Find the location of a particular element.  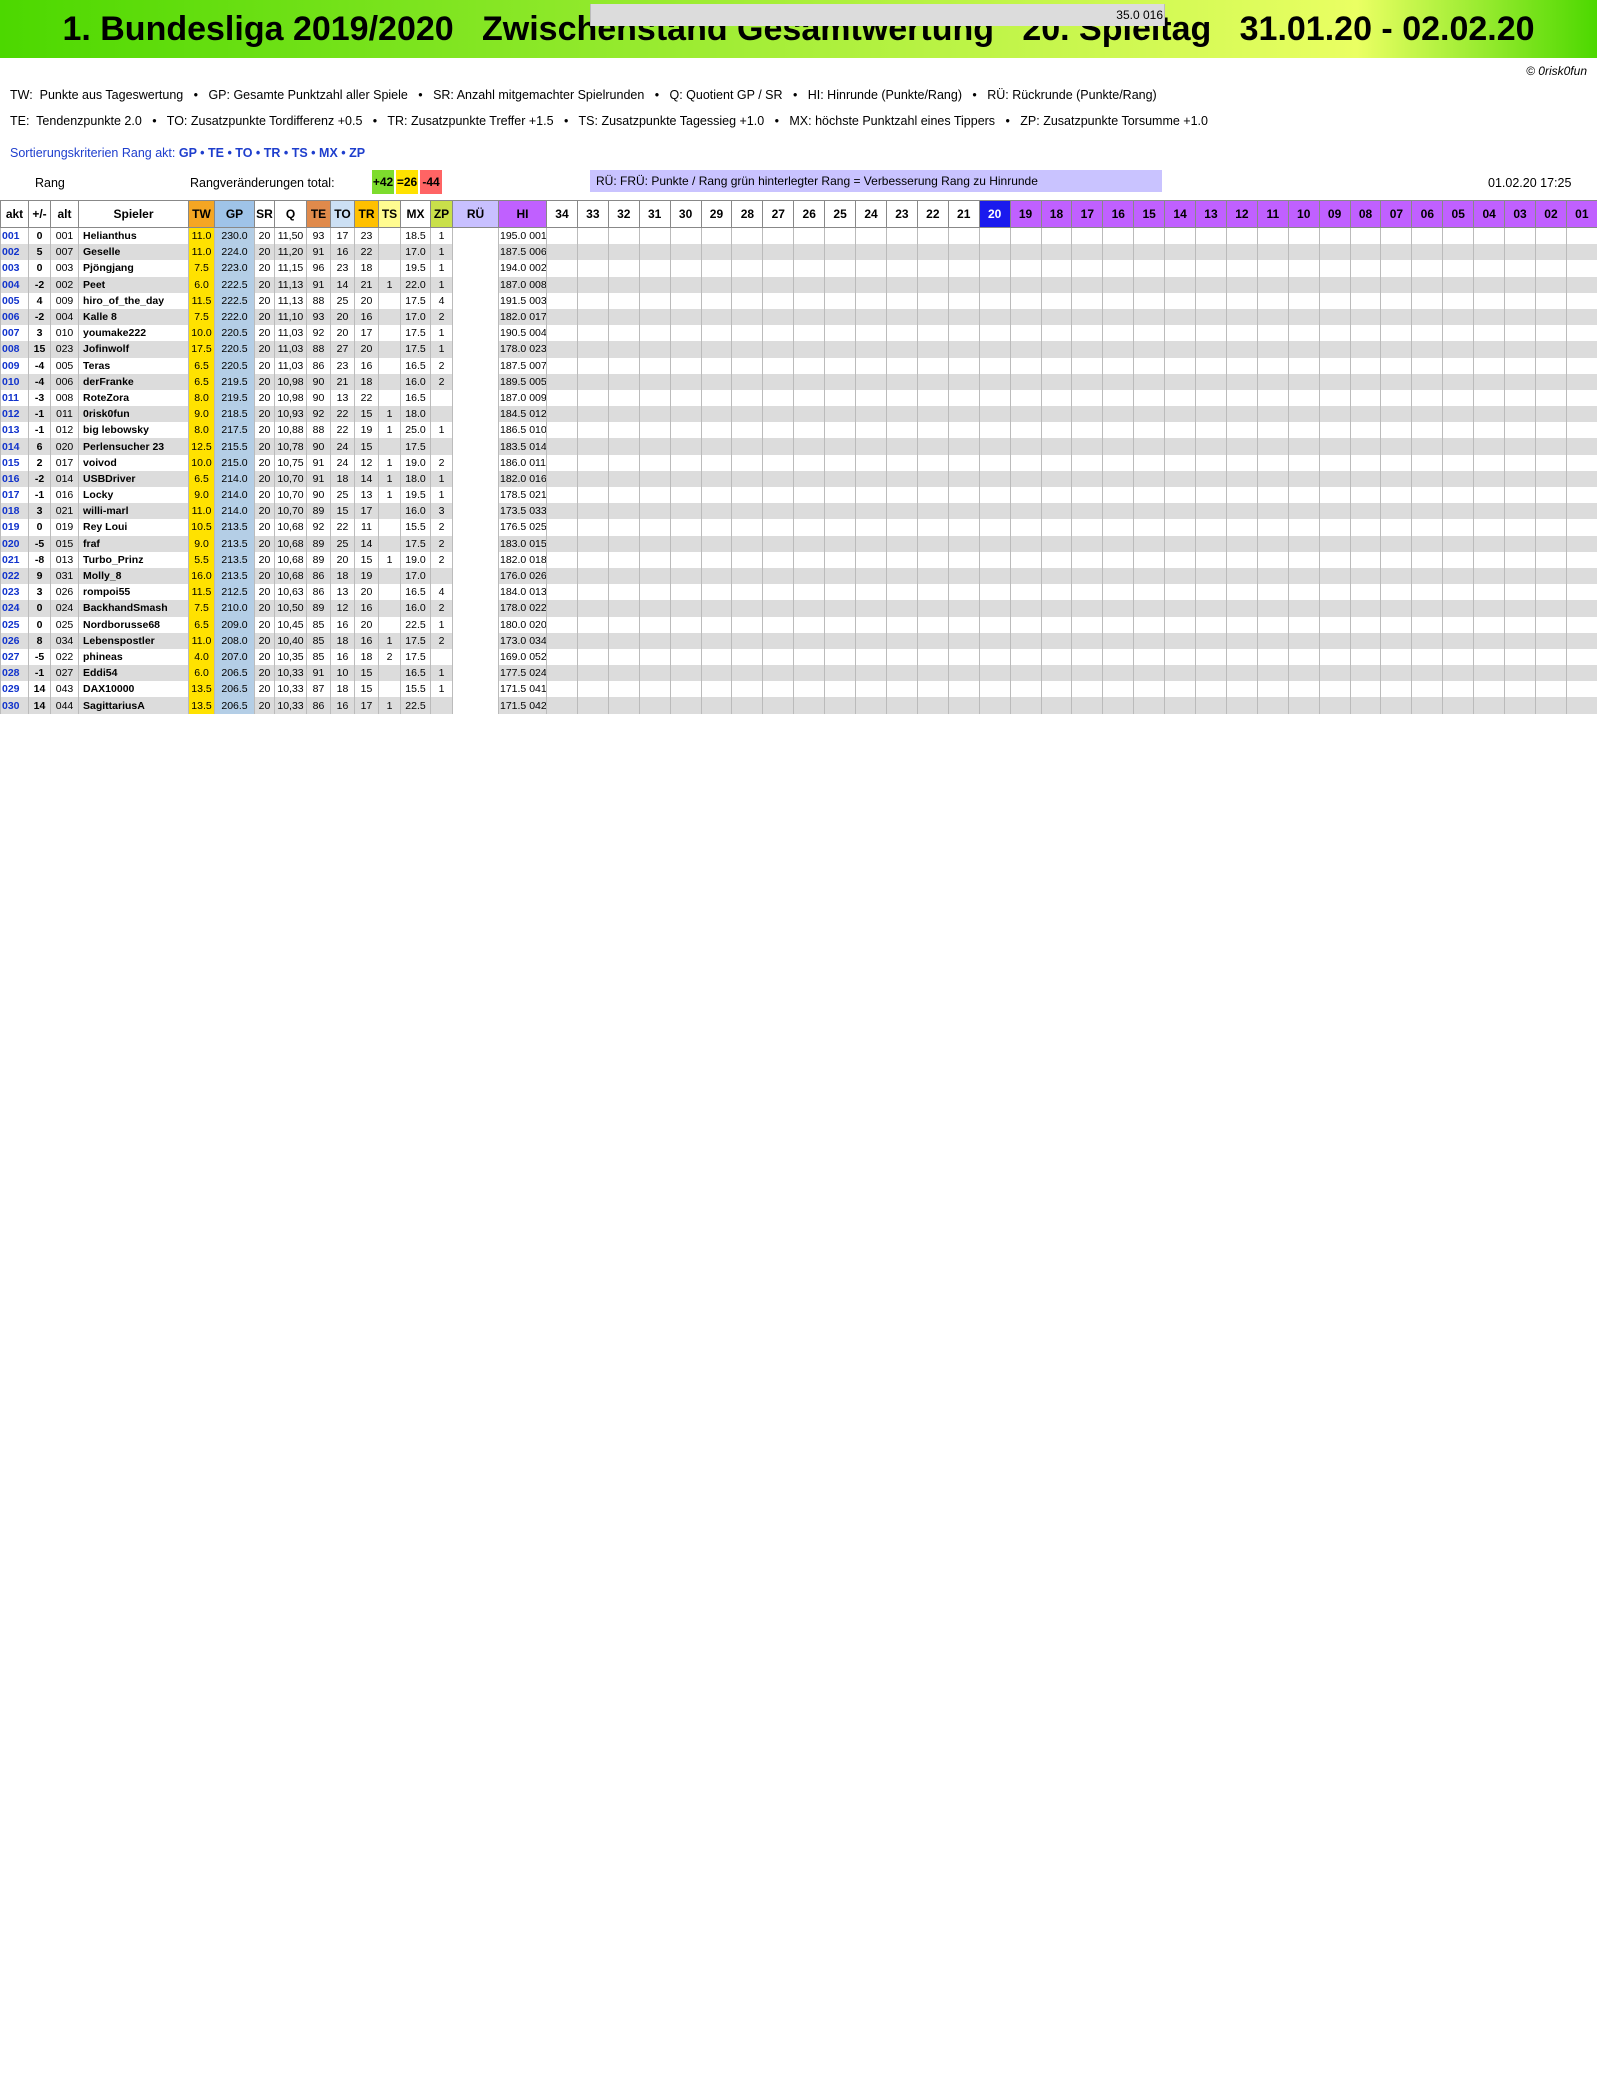

col-header-06: 06 is located at coordinates (1427, 214).